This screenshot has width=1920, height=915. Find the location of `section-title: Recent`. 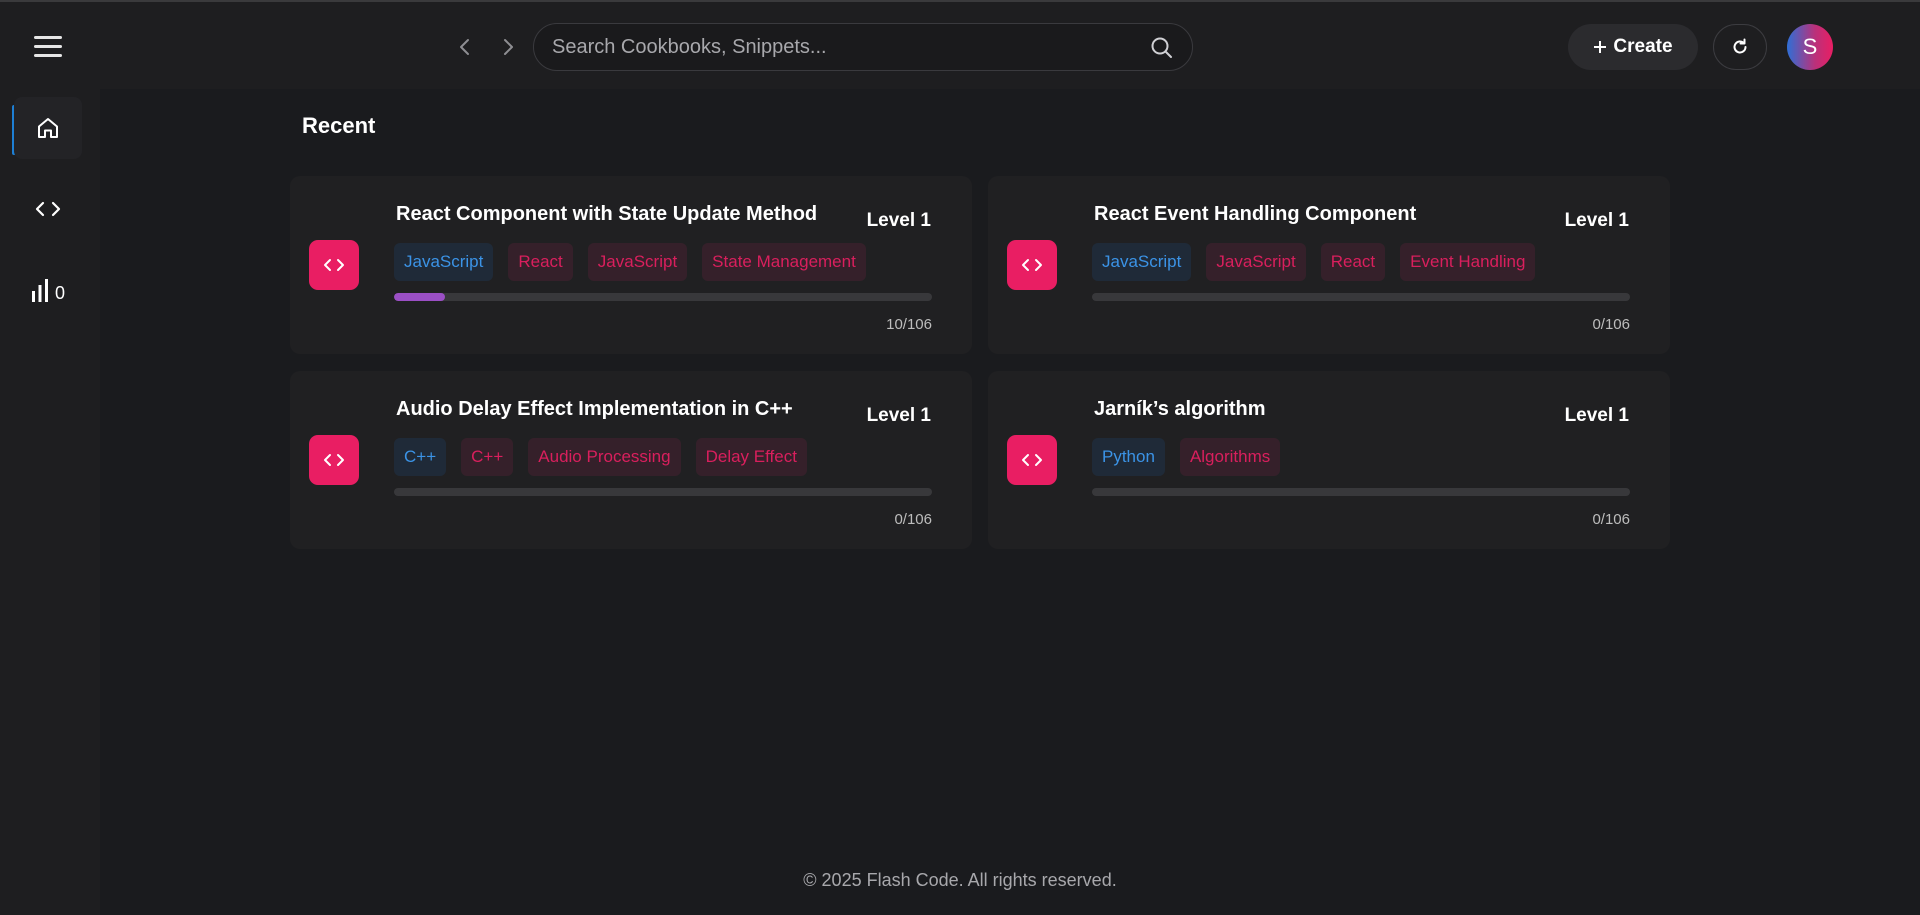

section-title: Recent is located at coordinates (339, 125).